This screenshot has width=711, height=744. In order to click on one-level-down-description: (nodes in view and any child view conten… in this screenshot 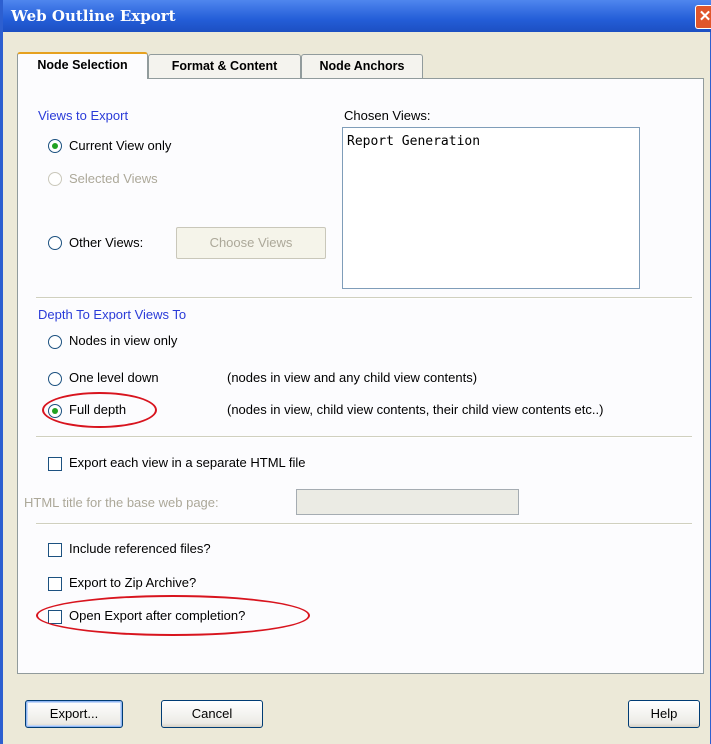, I will do `click(352, 377)`.